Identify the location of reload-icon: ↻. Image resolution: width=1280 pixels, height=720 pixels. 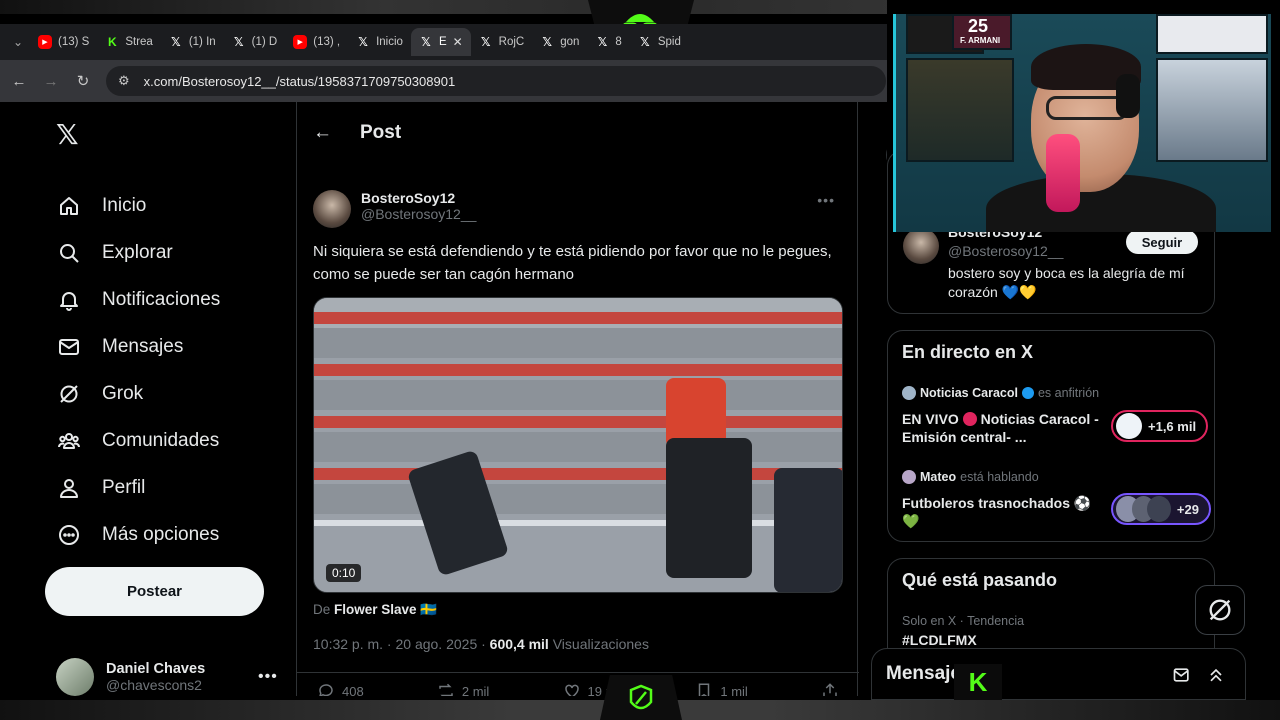
(83, 81).